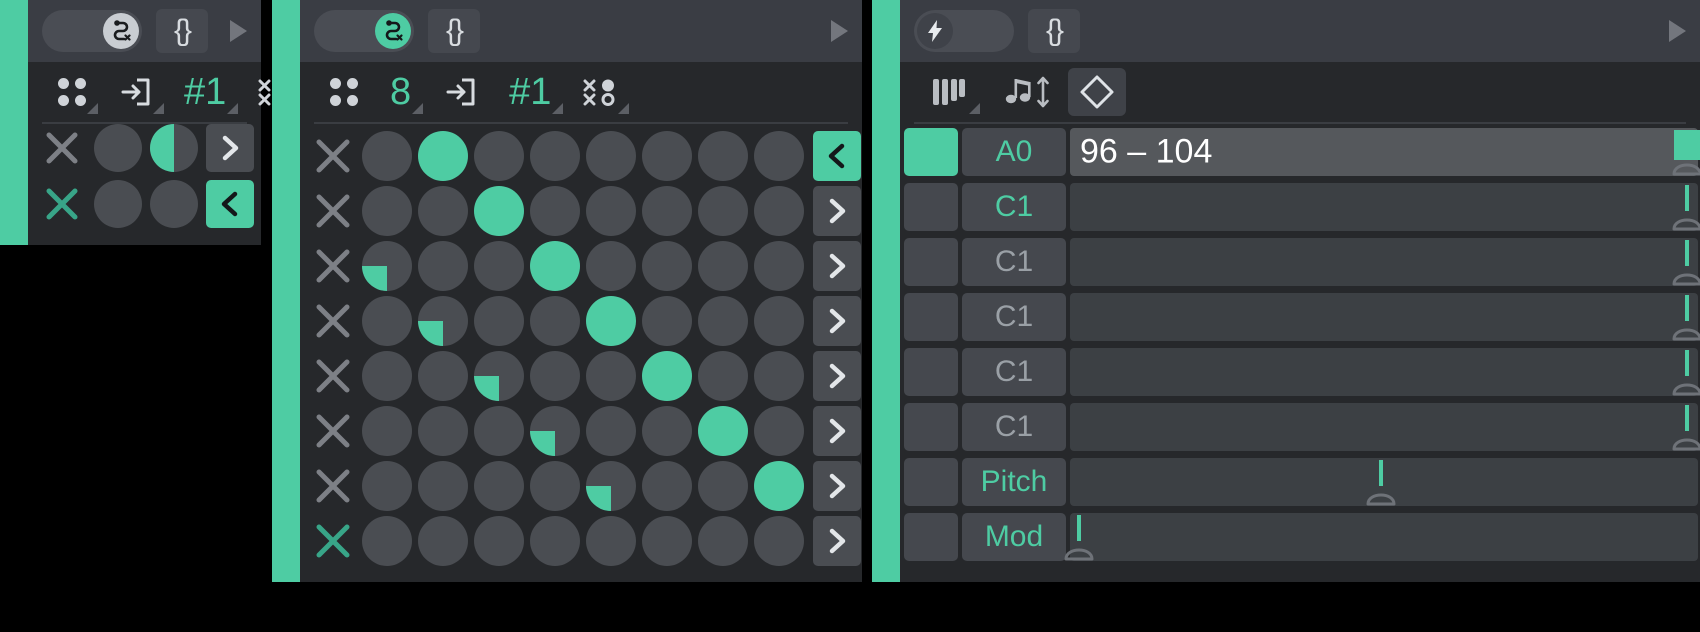 Image resolution: width=1700 pixels, height=632 pixels. I want to click on lane-name-label: Pitch, so click(1014, 482).